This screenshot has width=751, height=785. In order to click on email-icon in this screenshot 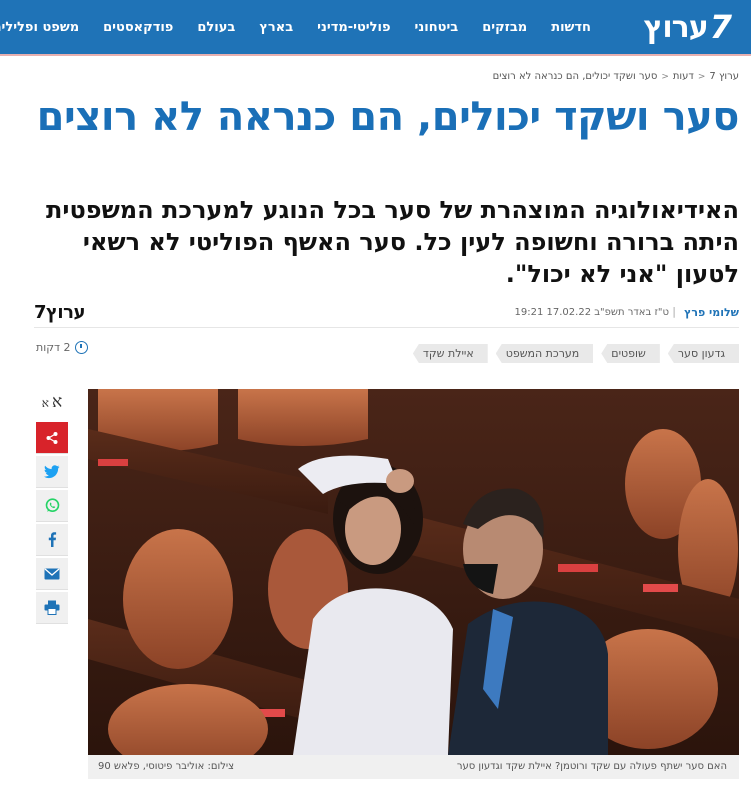, I will do `click(52, 573)`.